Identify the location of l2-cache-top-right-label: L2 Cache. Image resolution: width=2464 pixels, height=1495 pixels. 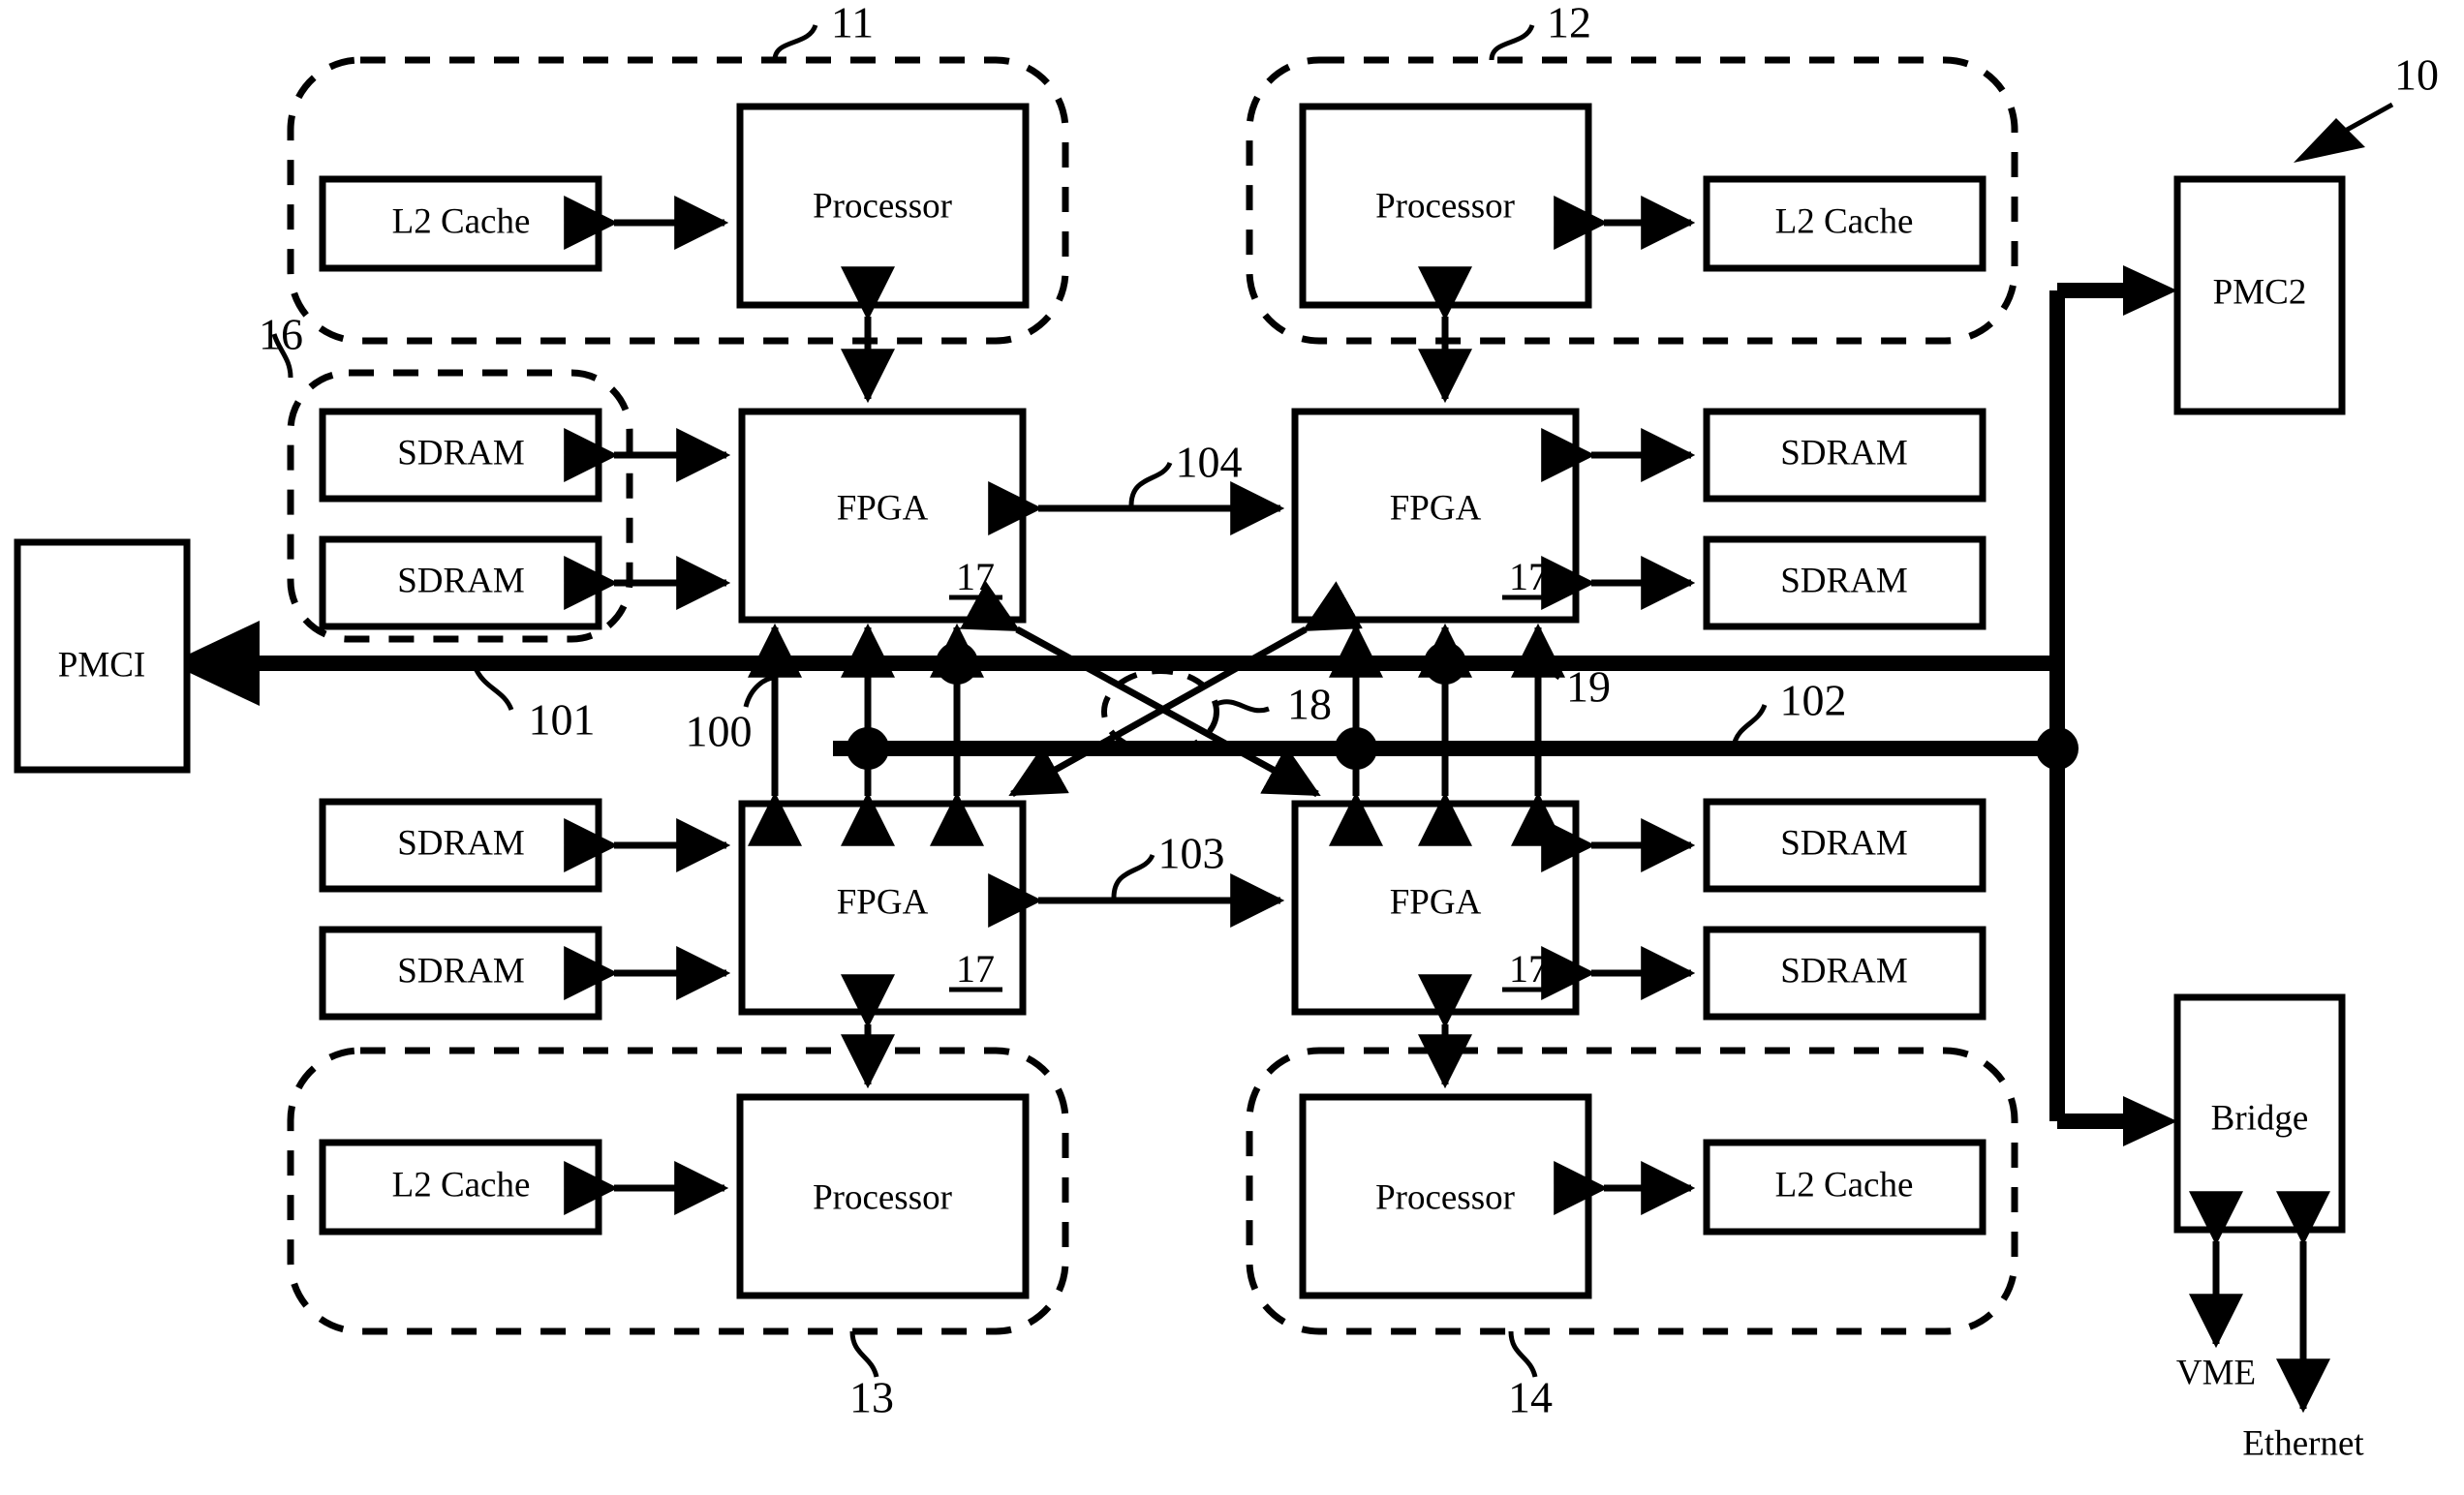
(1844, 221).